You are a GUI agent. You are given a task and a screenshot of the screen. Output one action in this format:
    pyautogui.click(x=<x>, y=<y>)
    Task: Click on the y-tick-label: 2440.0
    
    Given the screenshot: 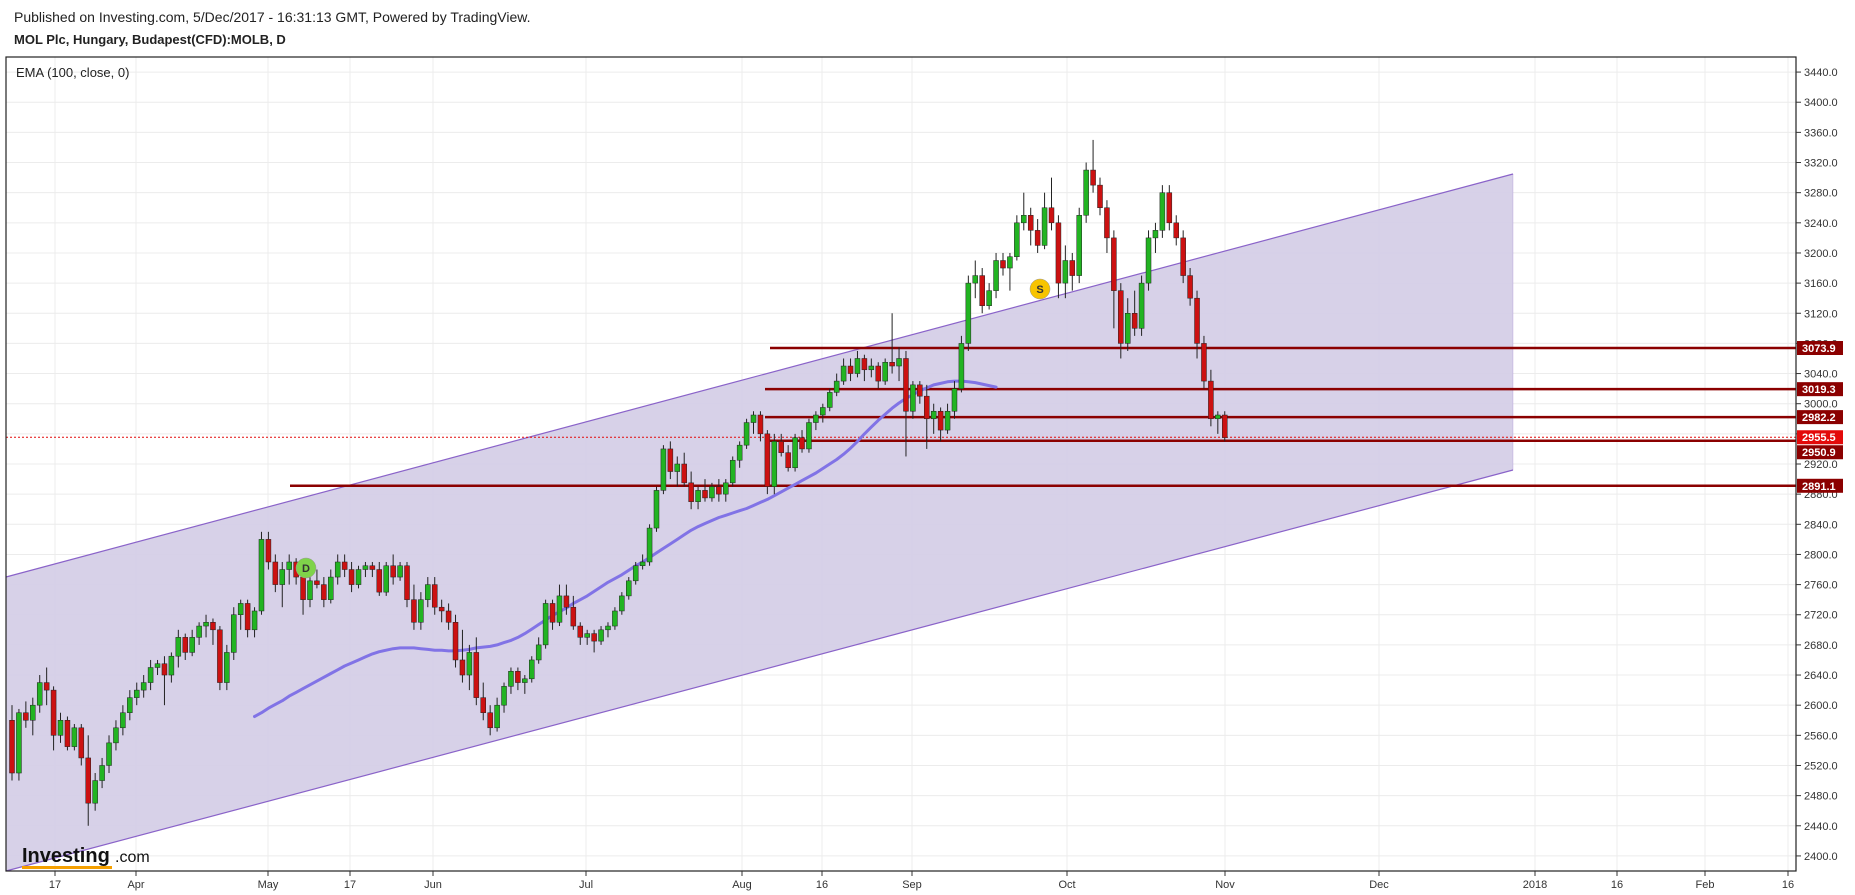 What is the action you would take?
    pyautogui.click(x=1821, y=827)
    